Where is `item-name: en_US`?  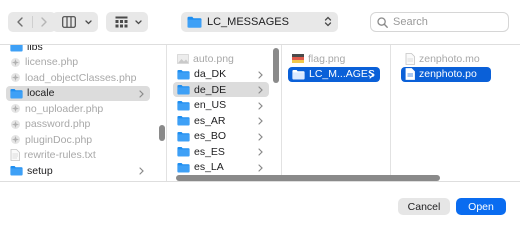 item-name: en_US is located at coordinates (210, 105).